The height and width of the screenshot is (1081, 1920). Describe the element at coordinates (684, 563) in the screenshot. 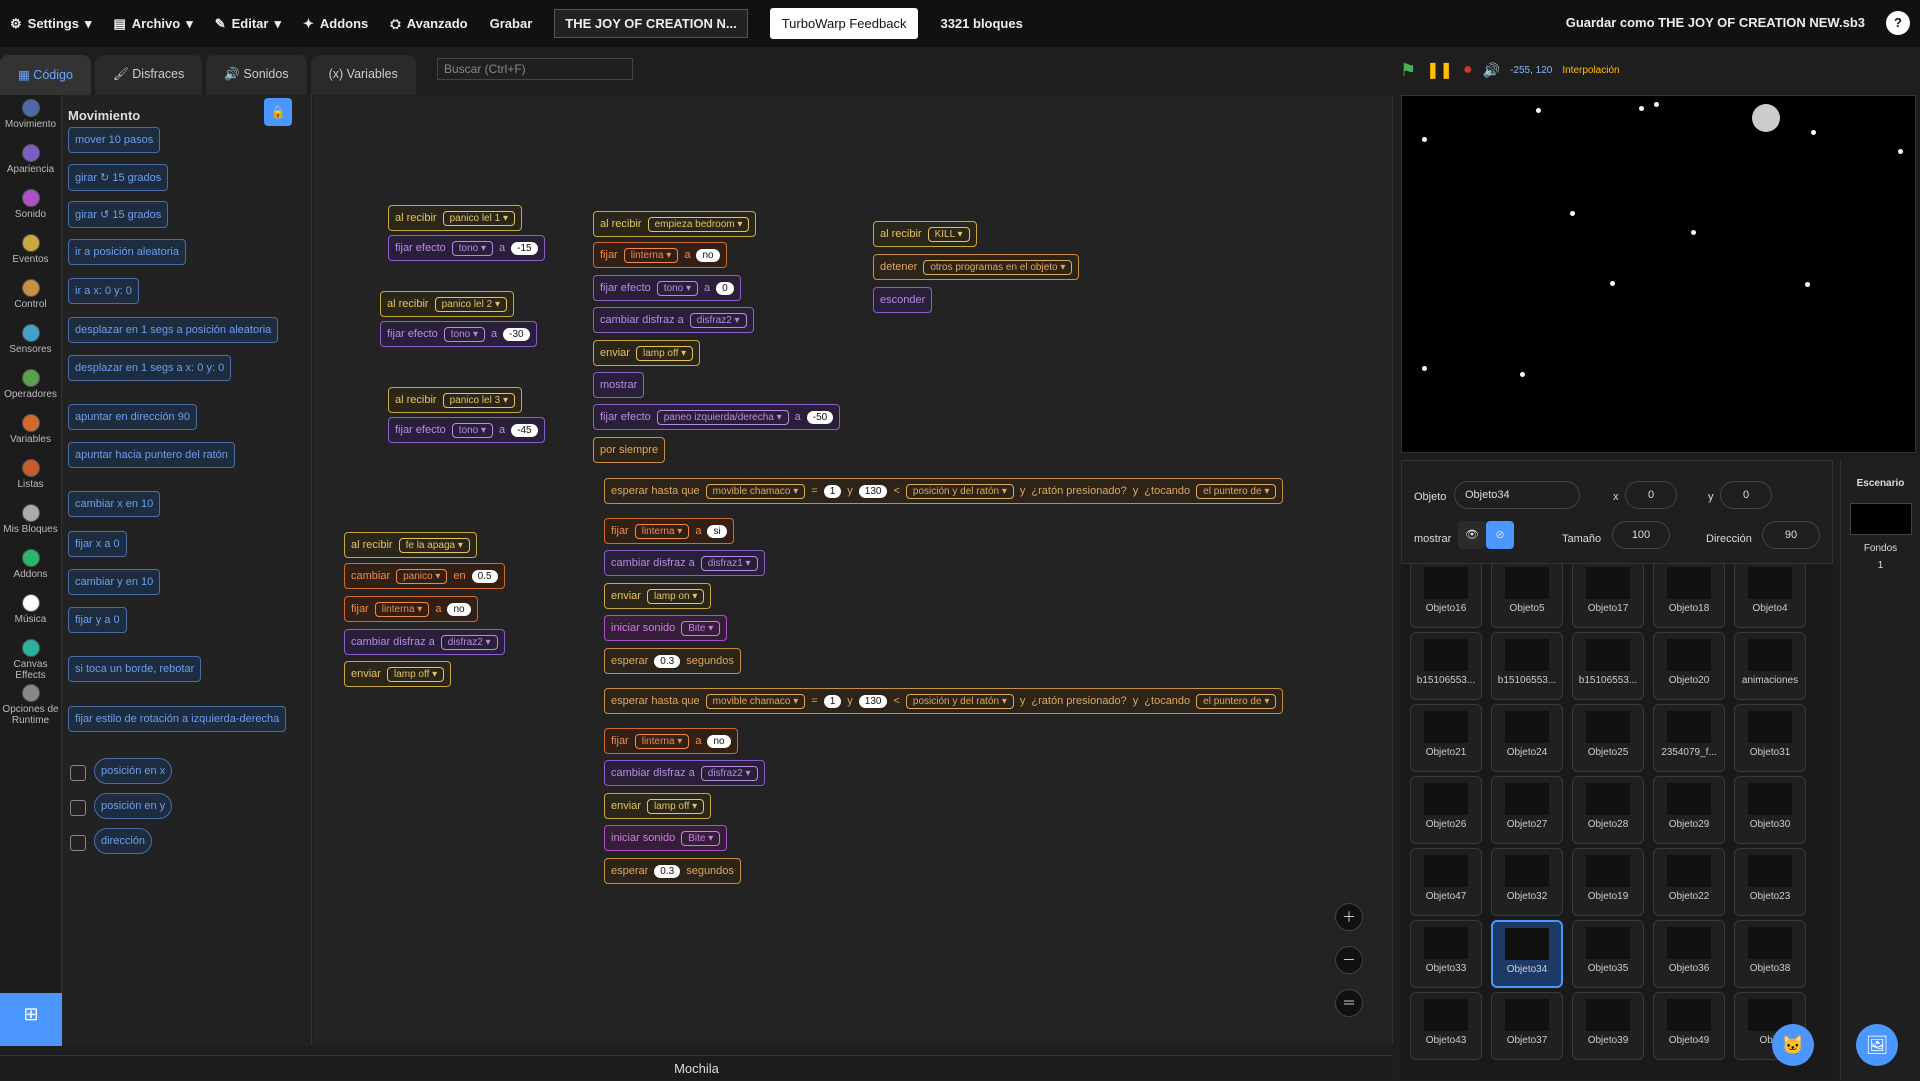

I see `script-block: cambiar disfraz a disfraz1 ▾` at that location.